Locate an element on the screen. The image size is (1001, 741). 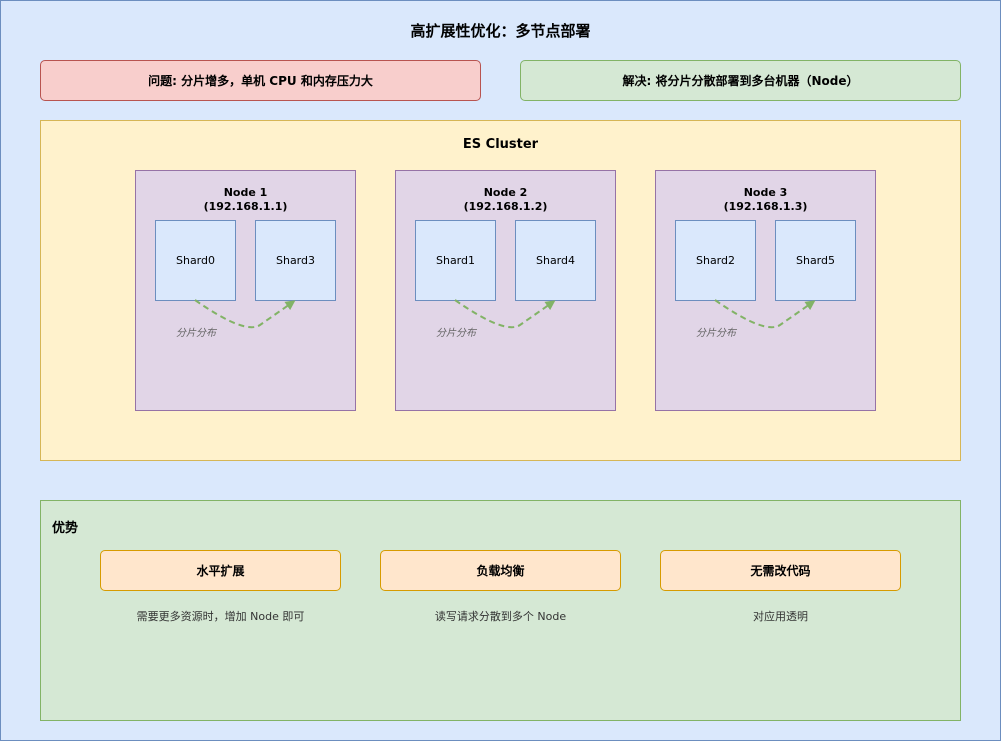
advantage-box-horizontal-scale: 水平扩展 is located at coordinates (220, 570).